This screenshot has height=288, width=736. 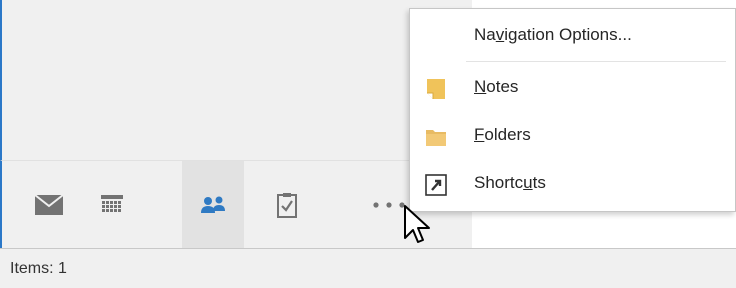 I want to click on ellipsis-icon, so click(x=389, y=205).